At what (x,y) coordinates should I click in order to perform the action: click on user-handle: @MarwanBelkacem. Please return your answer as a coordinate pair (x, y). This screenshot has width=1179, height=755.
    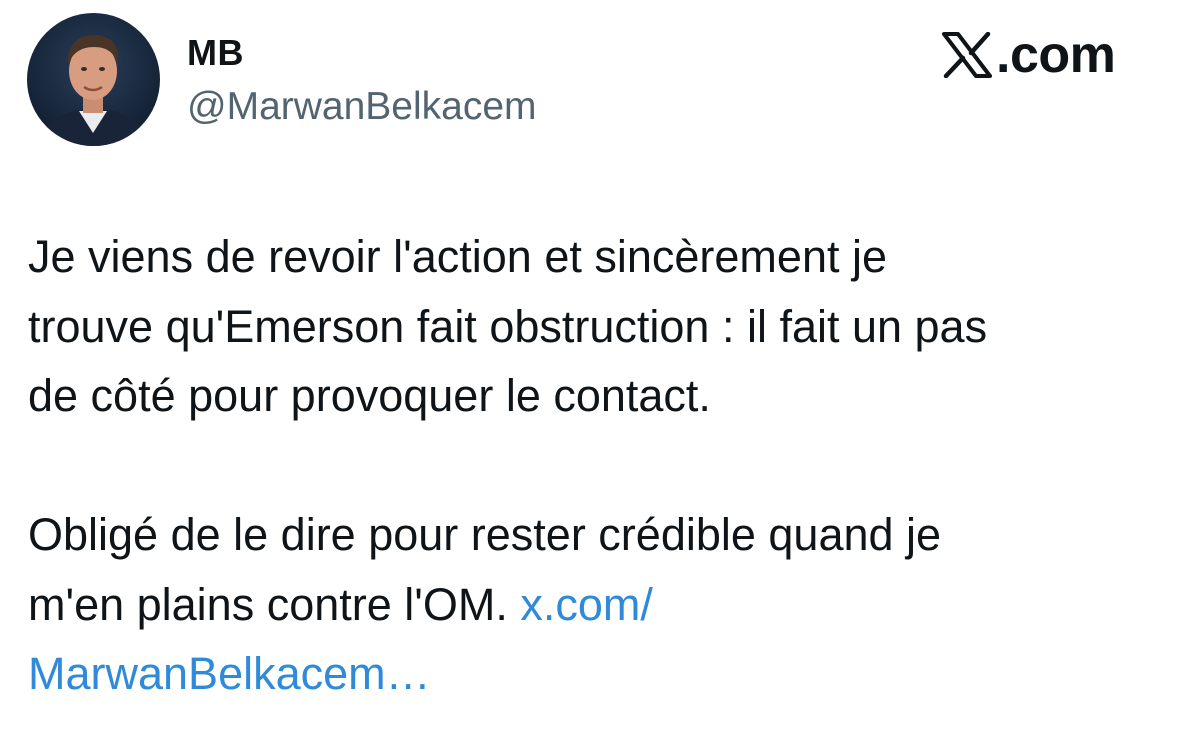
    Looking at the image, I should click on (362, 107).